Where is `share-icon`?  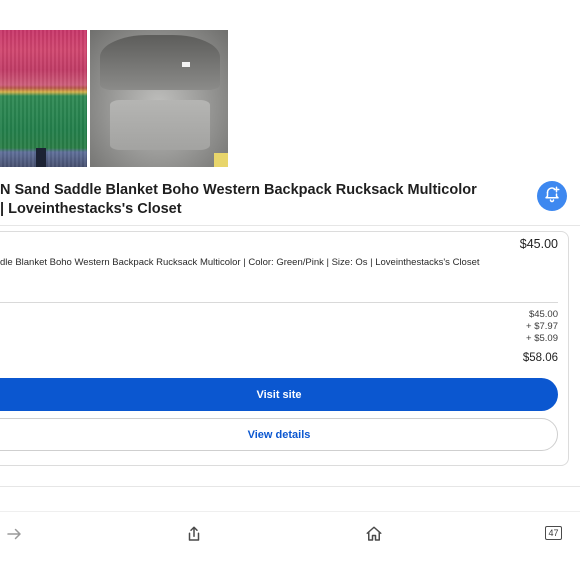 share-icon is located at coordinates (194, 534).